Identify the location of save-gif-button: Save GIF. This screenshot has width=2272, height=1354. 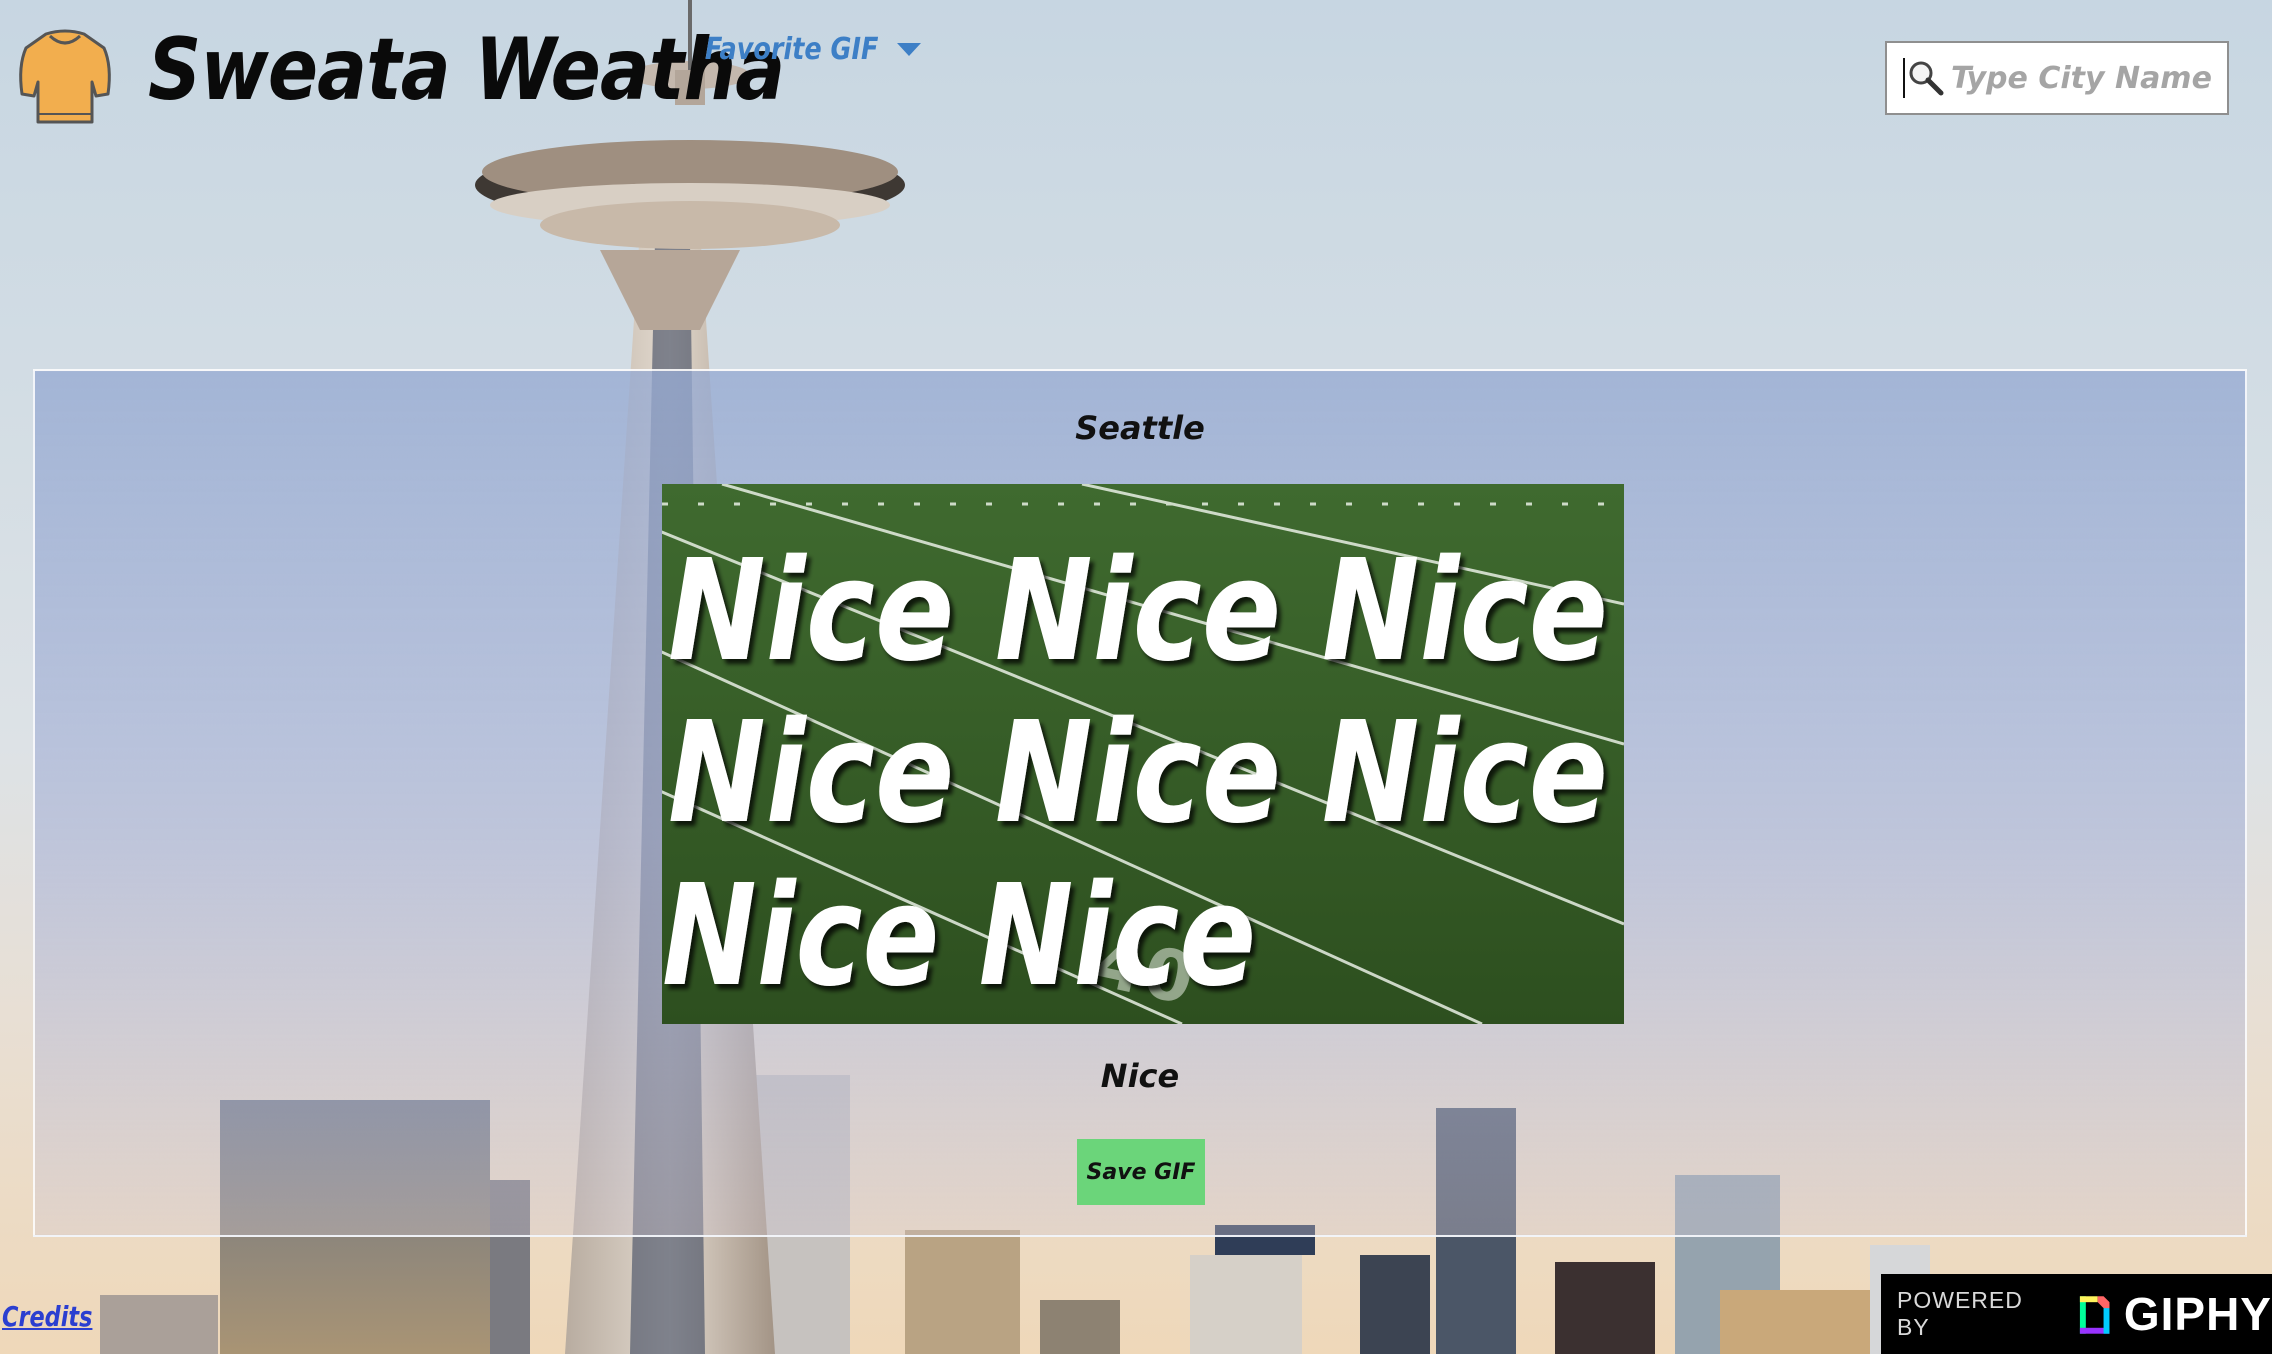
(1141, 1172).